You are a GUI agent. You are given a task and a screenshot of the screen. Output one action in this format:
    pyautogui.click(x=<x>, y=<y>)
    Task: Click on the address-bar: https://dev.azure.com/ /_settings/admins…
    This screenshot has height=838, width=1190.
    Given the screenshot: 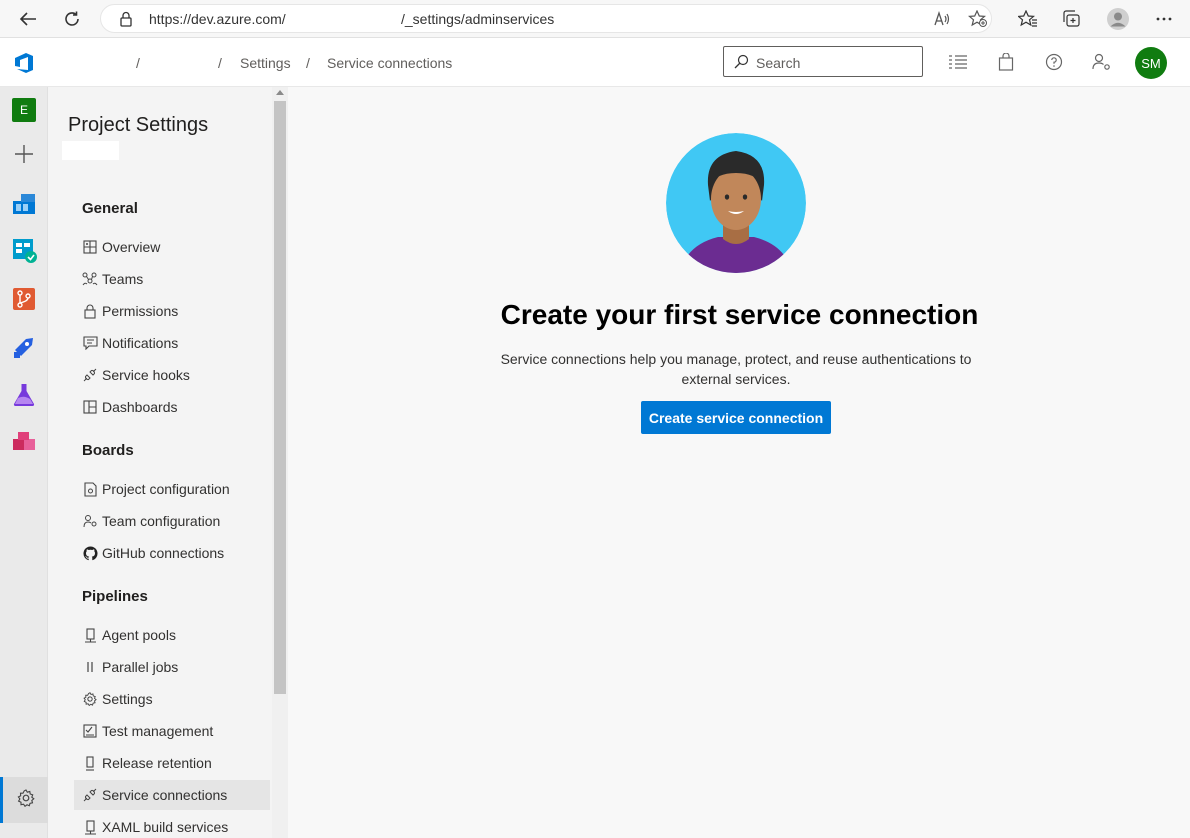 What is the action you would take?
    pyautogui.click(x=546, y=18)
    